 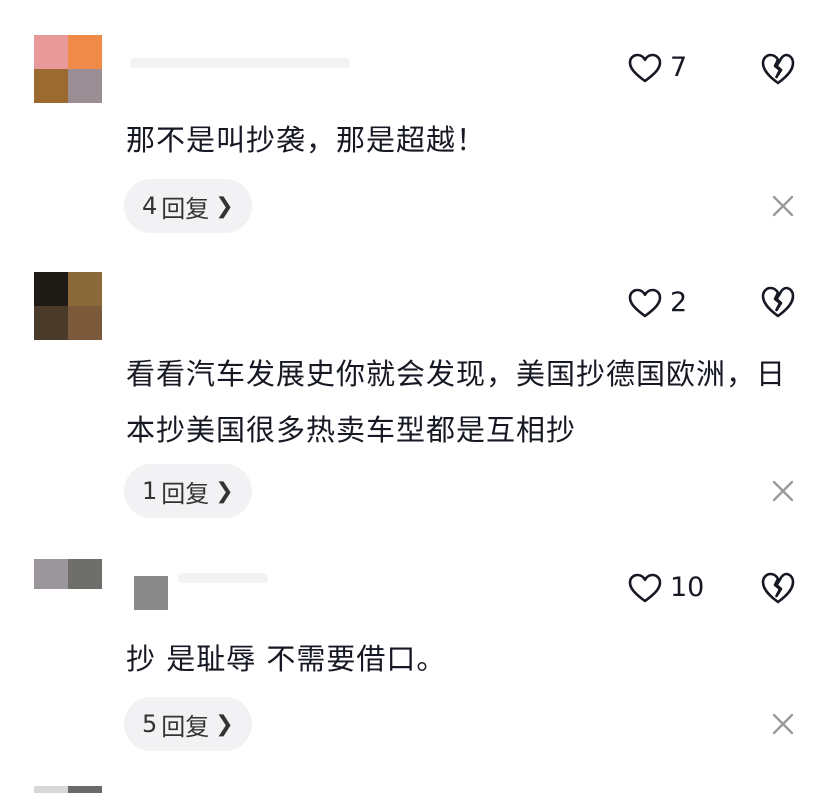 I want to click on view-replies-button: 5 回复 ❯, so click(x=188, y=724).